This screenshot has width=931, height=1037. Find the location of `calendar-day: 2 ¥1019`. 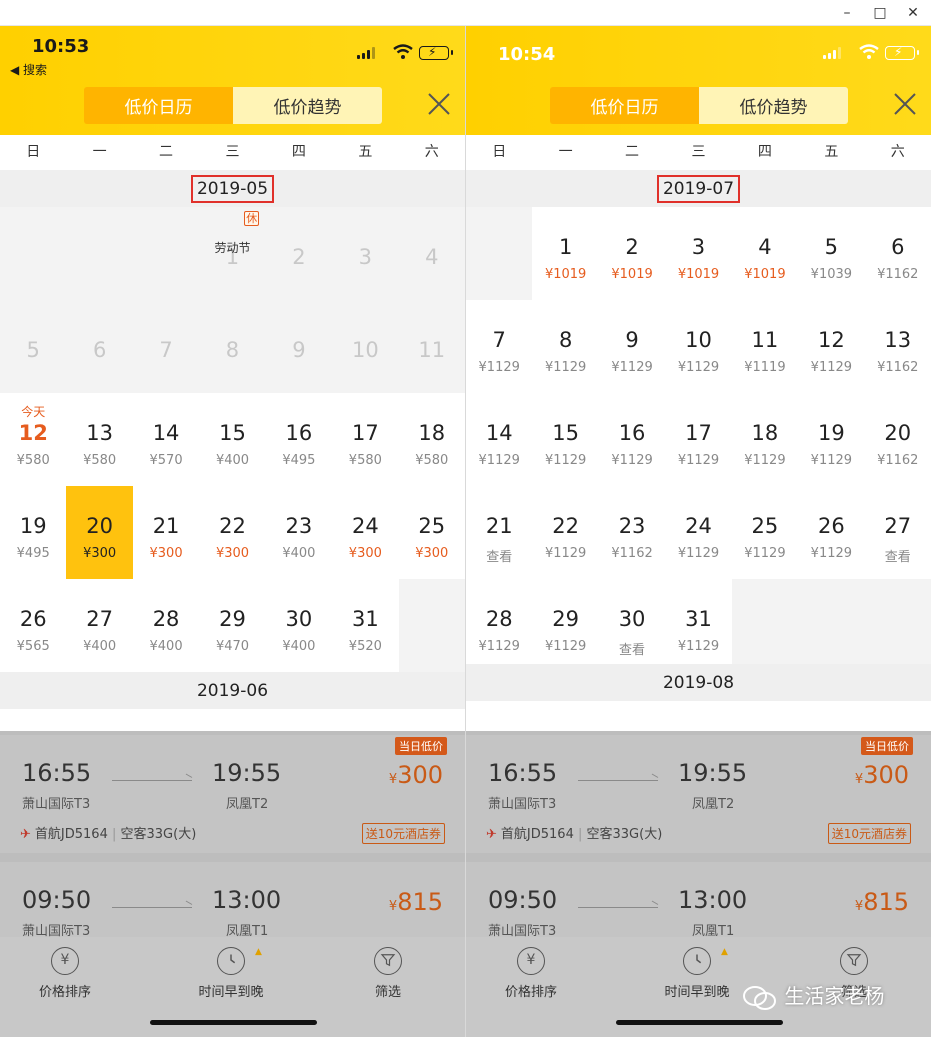

calendar-day: 2 ¥1019 is located at coordinates (632, 253).